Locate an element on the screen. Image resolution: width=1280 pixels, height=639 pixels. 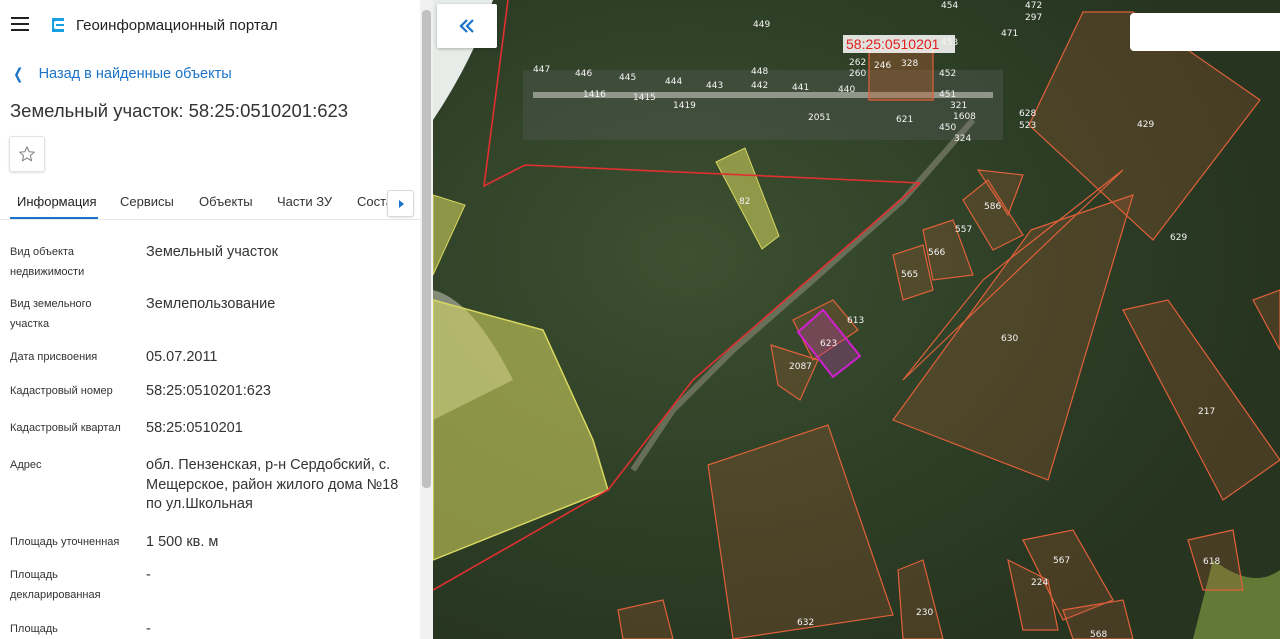
double-chevron-left-icon is located at coordinates (466, 26).